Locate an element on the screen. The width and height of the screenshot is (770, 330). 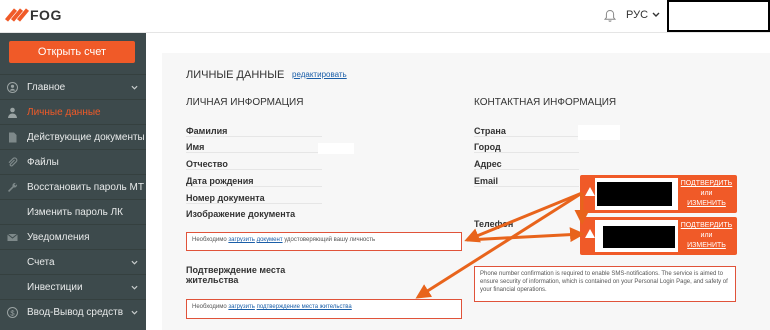
logo: FOG is located at coordinates (33, 15).